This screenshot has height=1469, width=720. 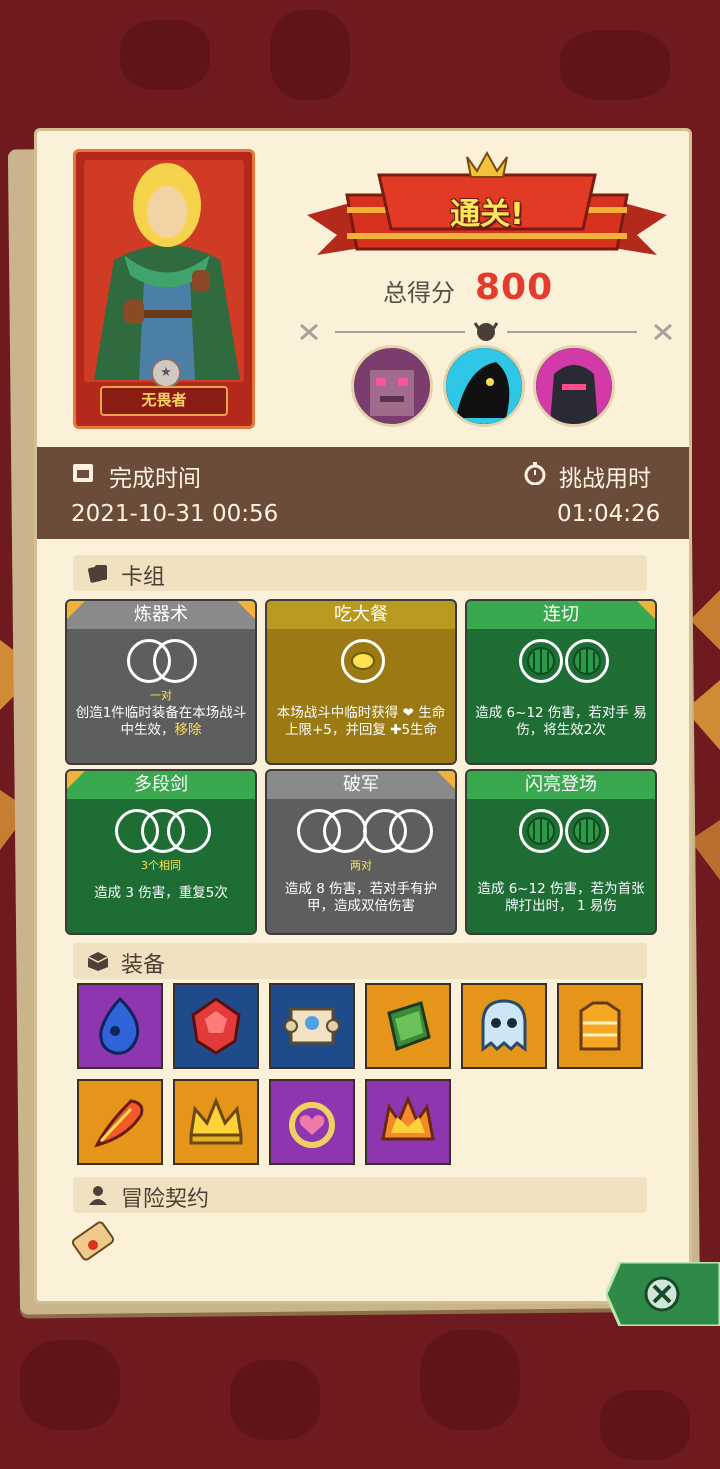 What do you see at coordinates (161, 865) in the screenshot?
I see `slot-requirement: 3个相同` at bounding box center [161, 865].